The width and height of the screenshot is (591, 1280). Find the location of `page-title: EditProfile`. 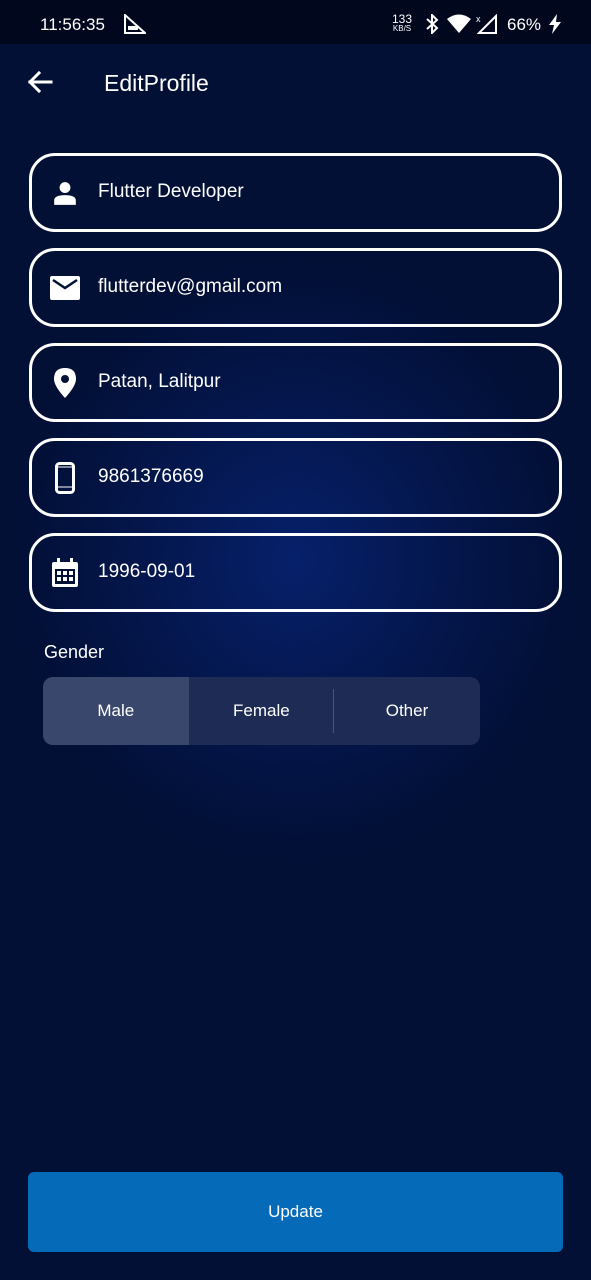

page-title: EditProfile is located at coordinates (156, 83).